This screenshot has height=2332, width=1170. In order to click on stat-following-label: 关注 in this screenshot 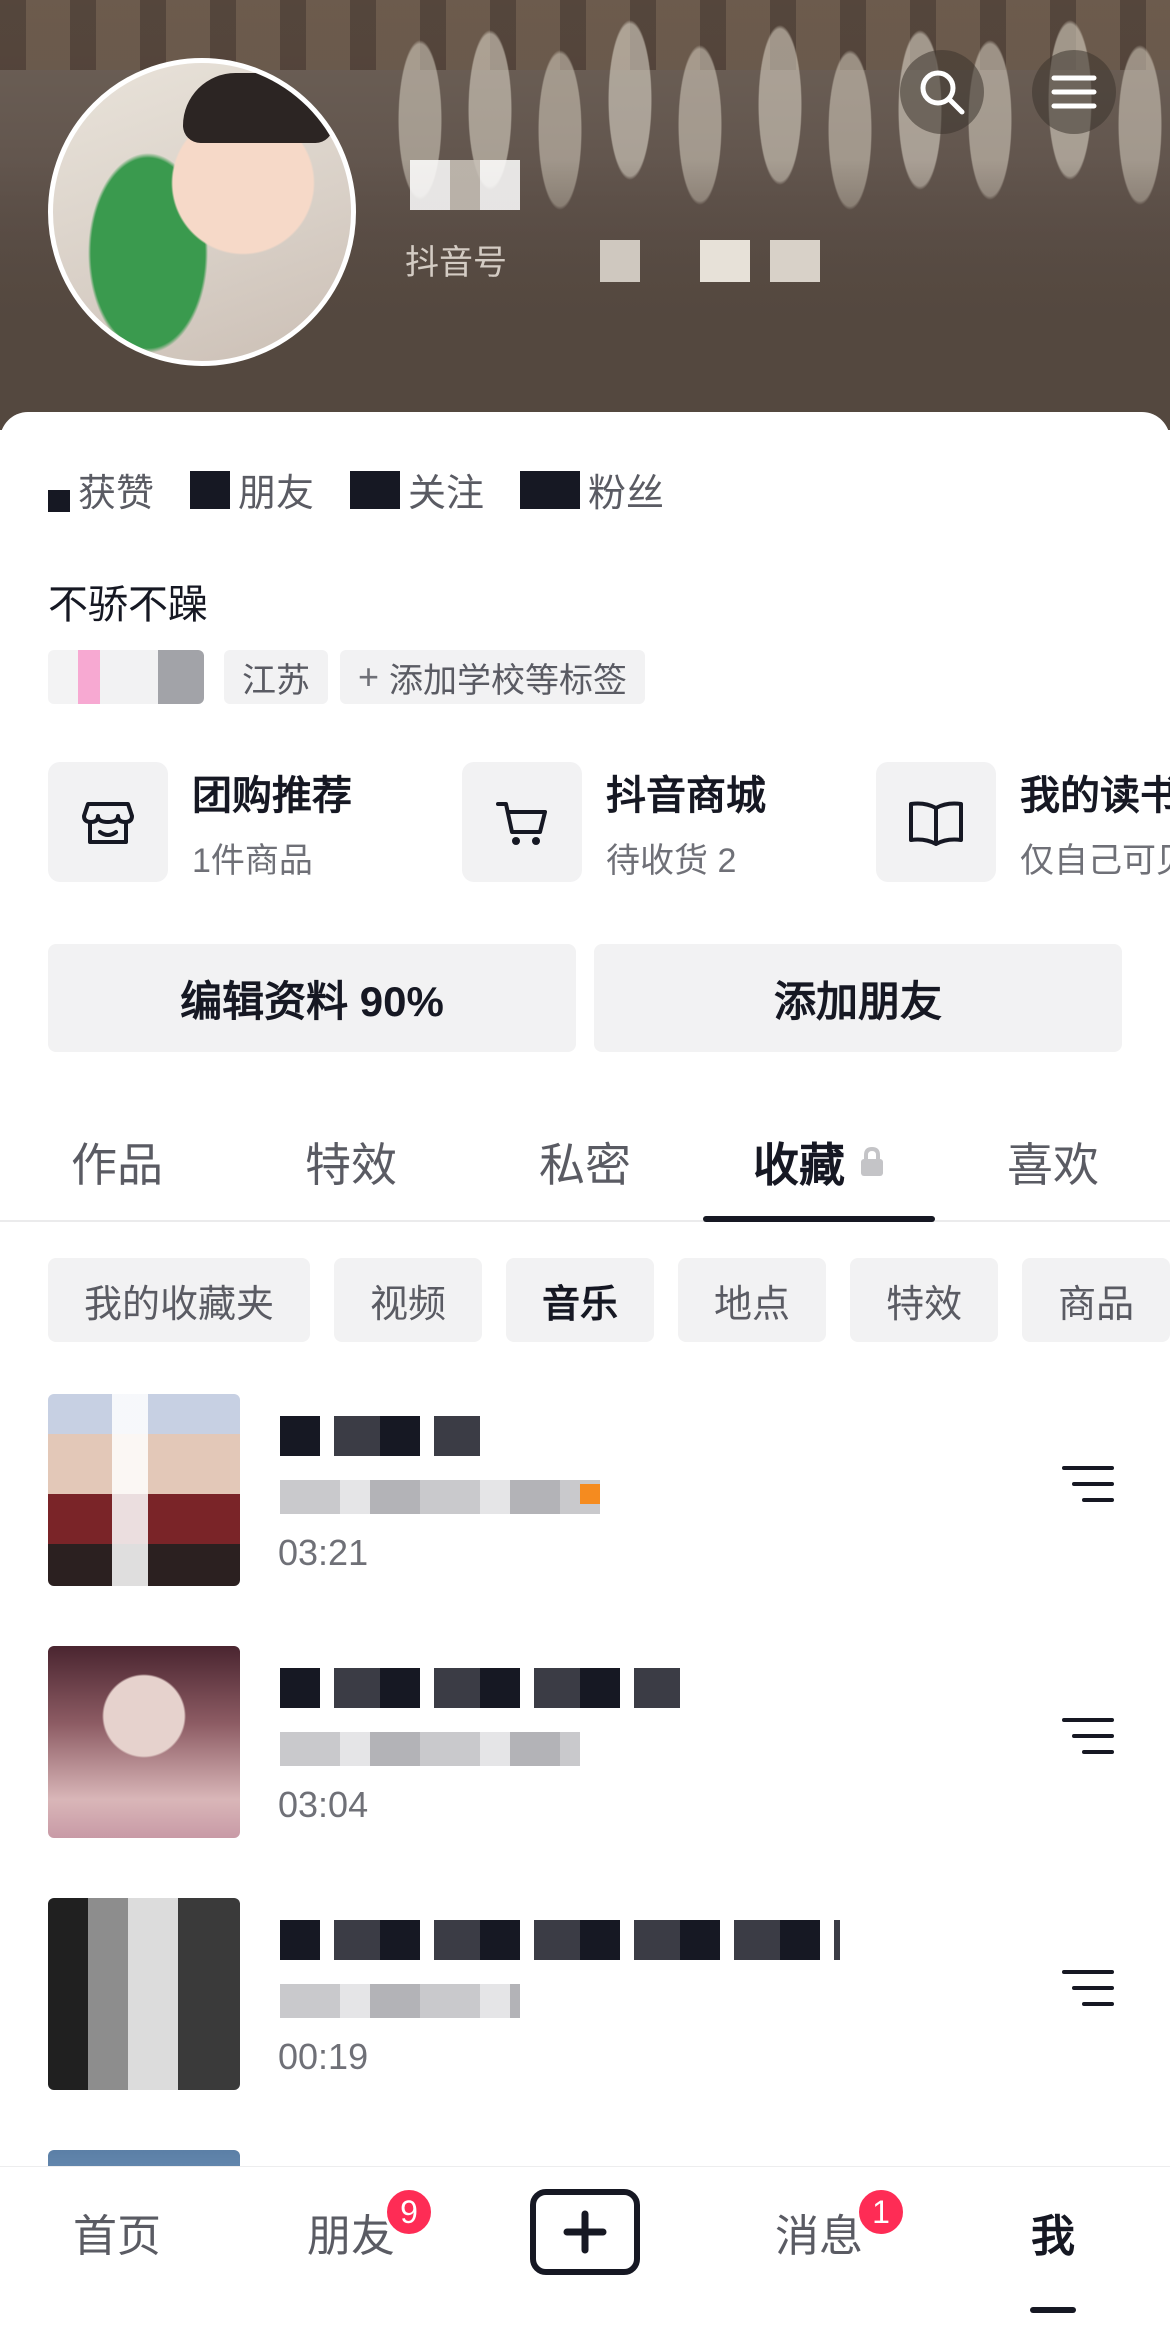, I will do `click(446, 494)`.